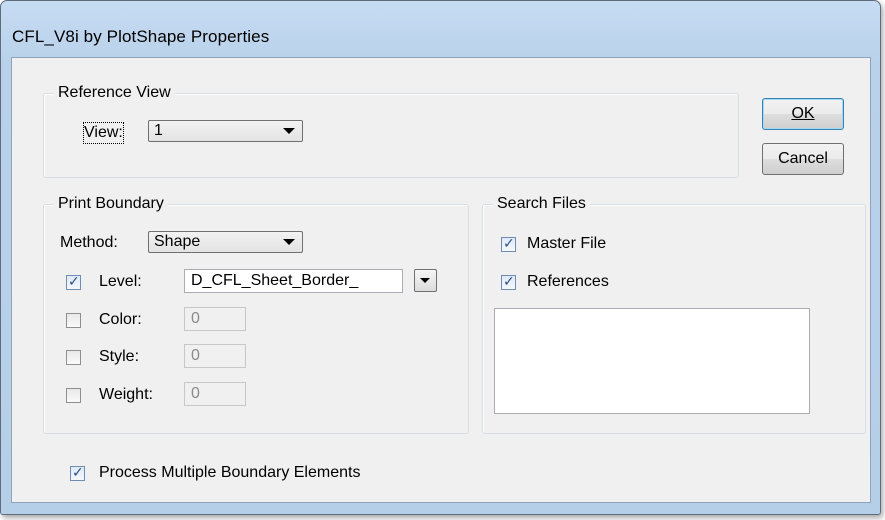  What do you see at coordinates (215, 394) in the screenshot?
I see `weight-field: 0` at bounding box center [215, 394].